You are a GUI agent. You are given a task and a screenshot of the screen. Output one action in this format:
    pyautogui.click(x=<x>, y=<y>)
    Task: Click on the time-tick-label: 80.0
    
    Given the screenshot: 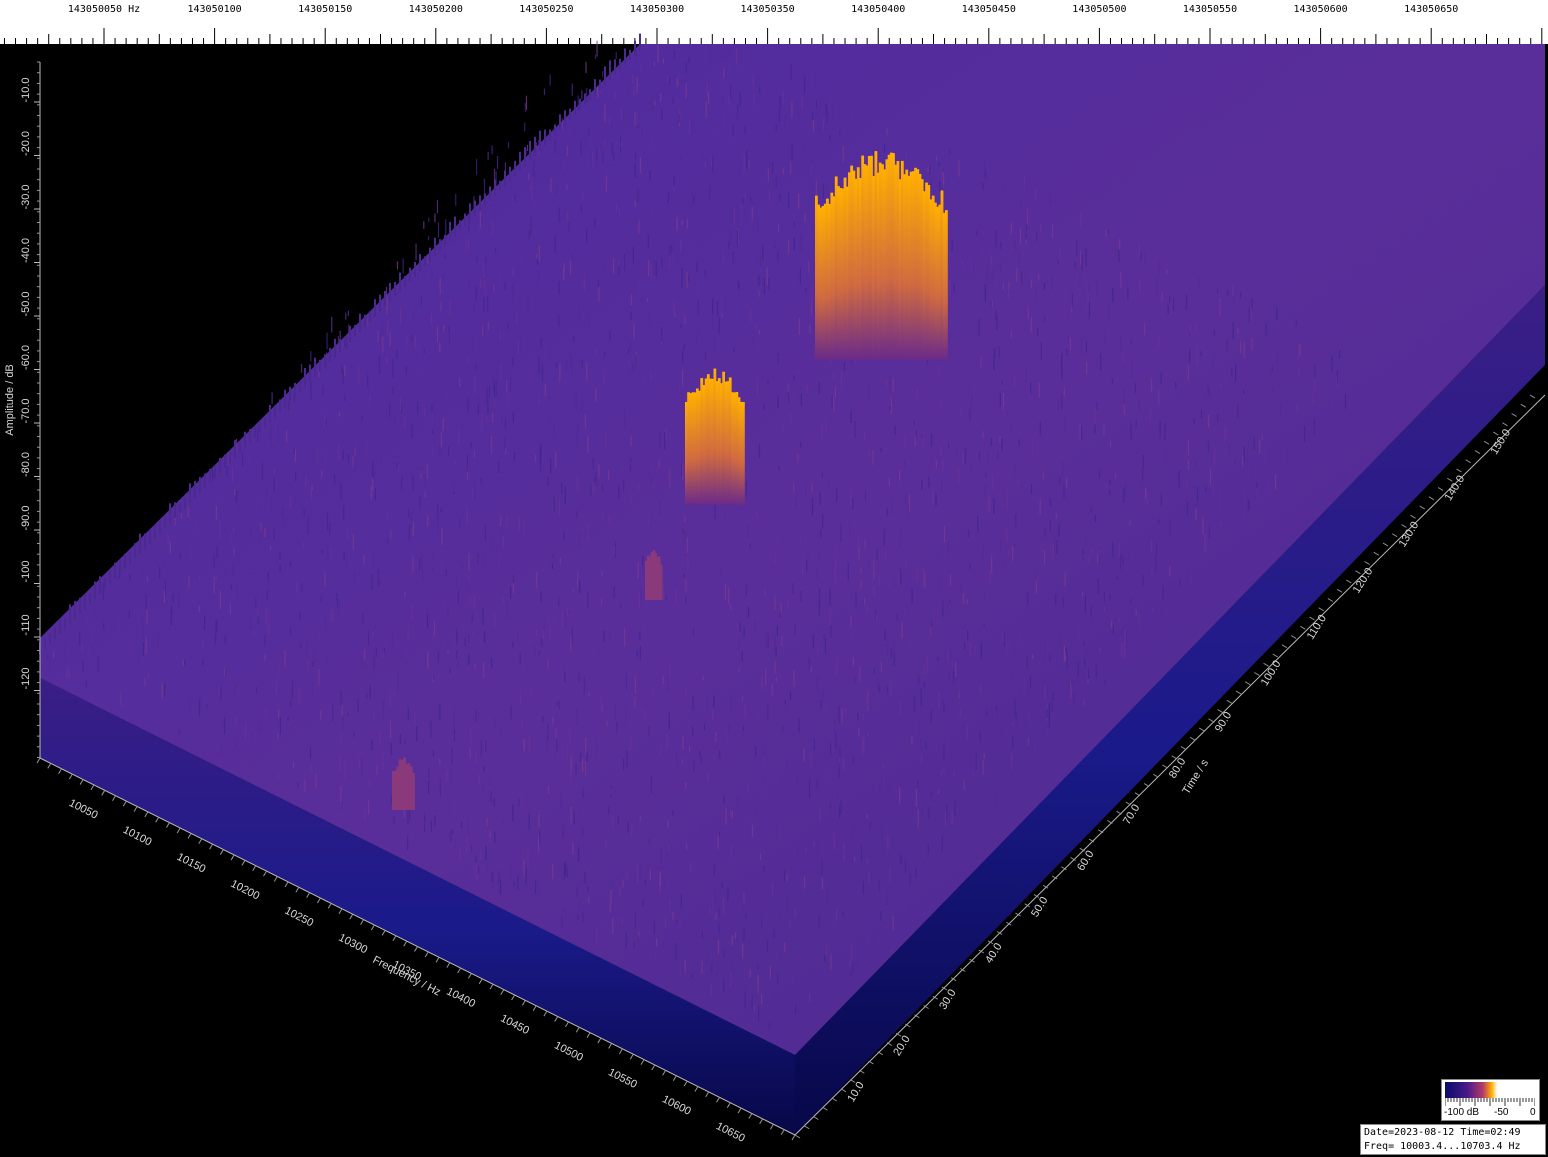 What is the action you would take?
    pyautogui.click(x=1178, y=768)
    